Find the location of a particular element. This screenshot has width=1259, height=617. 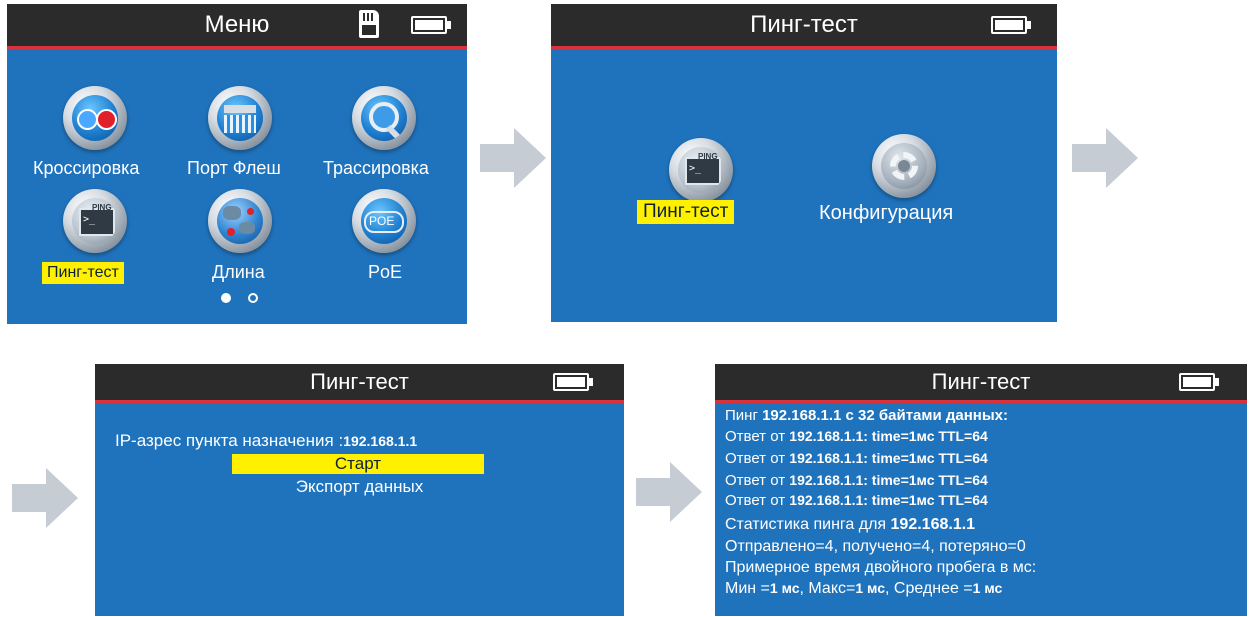

menu-item-ping: Пинг-тест is located at coordinates (83, 273).